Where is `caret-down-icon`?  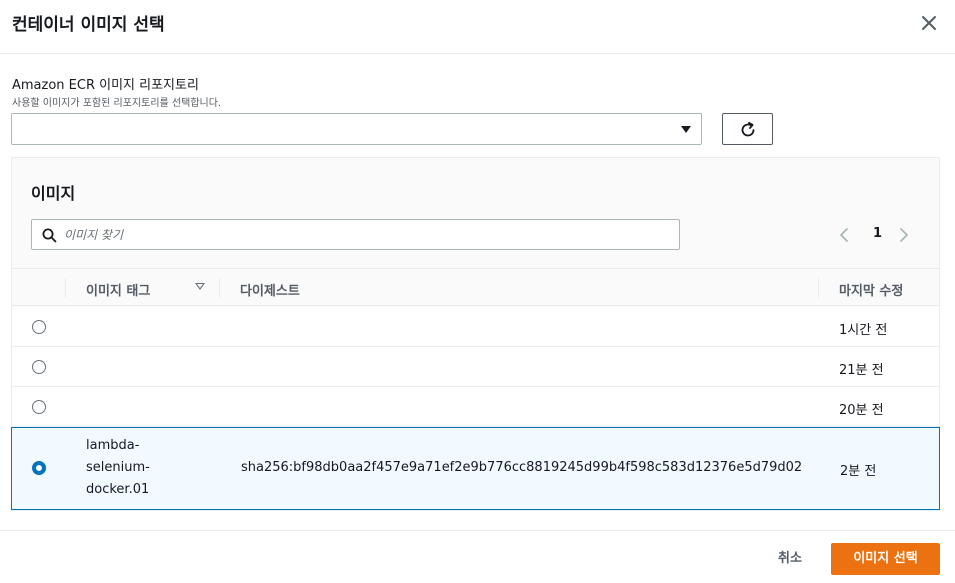
caret-down-icon is located at coordinates (686, 129).